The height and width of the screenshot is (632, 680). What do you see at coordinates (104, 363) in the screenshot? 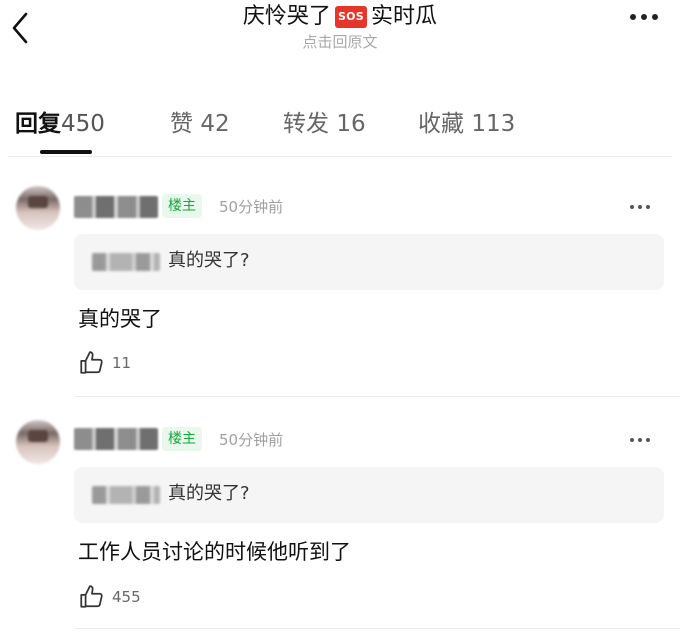
I see `like-button: 11` at bounding box center [104, 363].